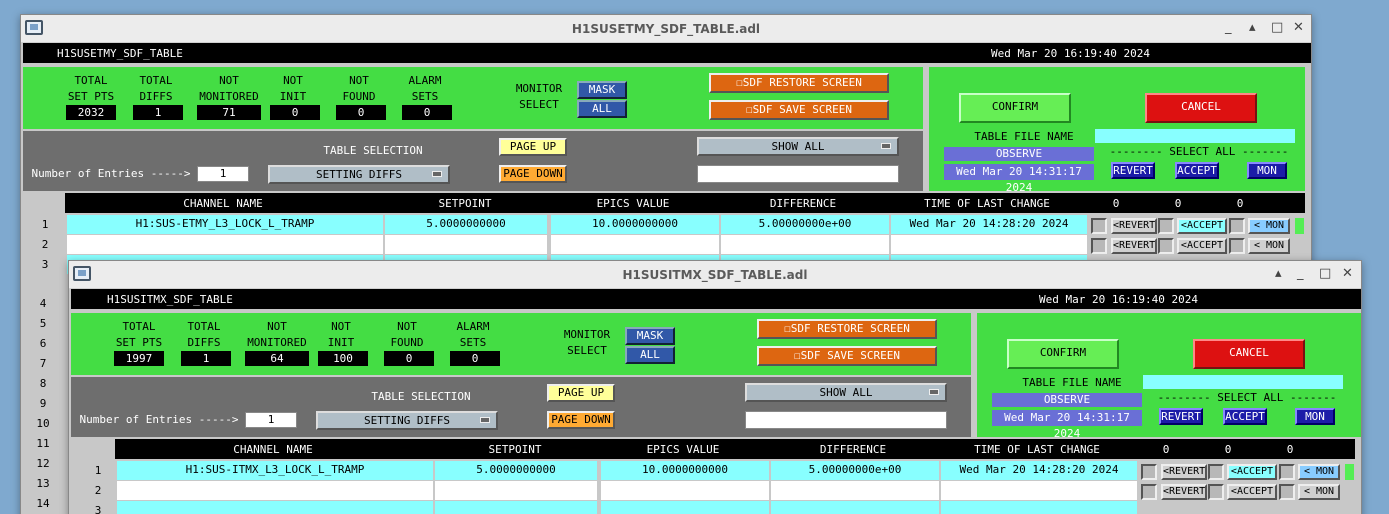 This screenshot has width=1389, height=514. Describe the element at coordinates (273, 449) in the screenshot. I see `col-channel-name: CHANNEL NAME` at that location.